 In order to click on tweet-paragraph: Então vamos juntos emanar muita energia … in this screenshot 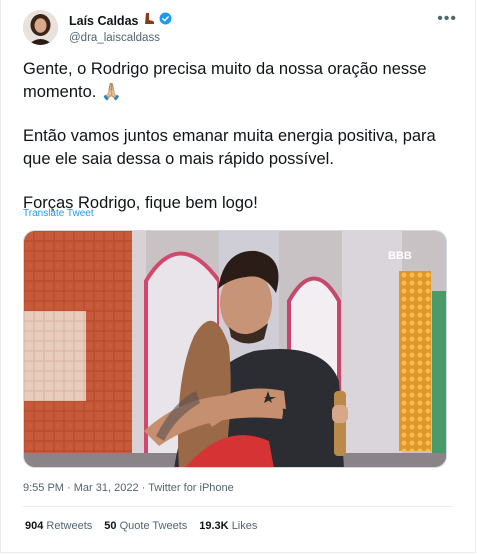, I will do `click(229, 147)`.